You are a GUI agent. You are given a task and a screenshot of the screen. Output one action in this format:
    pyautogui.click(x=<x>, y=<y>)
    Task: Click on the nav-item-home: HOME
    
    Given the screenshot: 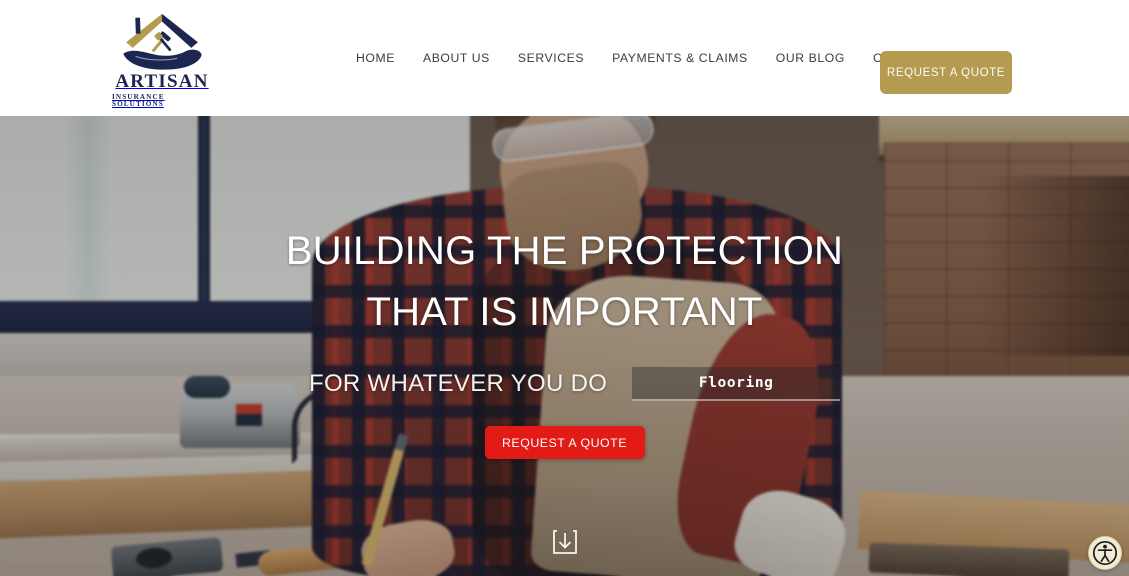 What is the action you would take?
    pyautogui.click(x=380, y=58)
    